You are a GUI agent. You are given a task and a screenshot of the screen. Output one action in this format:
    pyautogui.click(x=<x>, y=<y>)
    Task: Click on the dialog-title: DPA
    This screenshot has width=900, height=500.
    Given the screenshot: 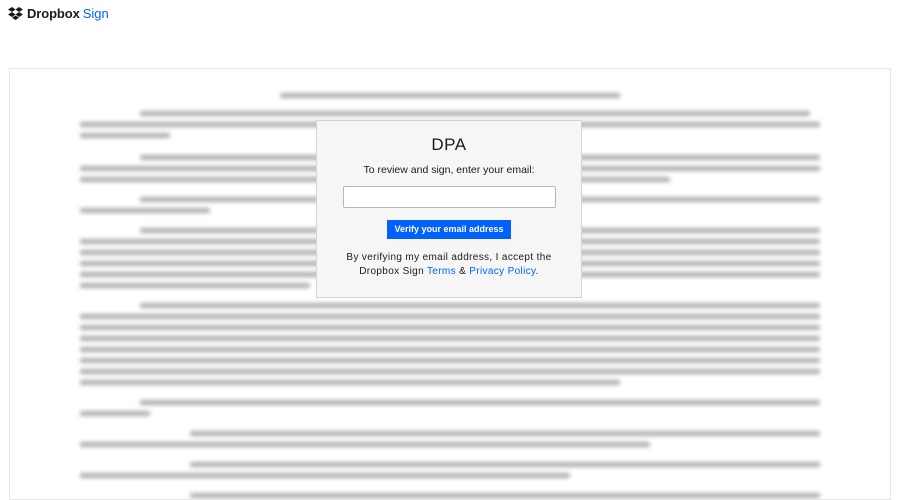 What is the action you would take?
    pyautogui.click(x=449, y=144)
    